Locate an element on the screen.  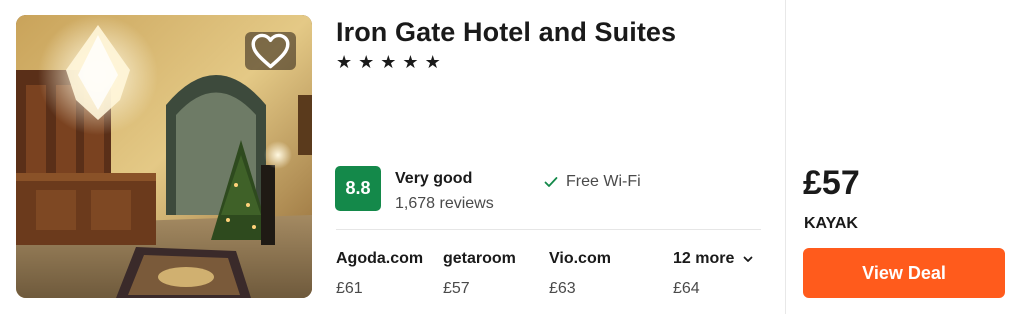
hotel-name: Iron Gate Hotel and Suites is located at coordinates (506, 32).